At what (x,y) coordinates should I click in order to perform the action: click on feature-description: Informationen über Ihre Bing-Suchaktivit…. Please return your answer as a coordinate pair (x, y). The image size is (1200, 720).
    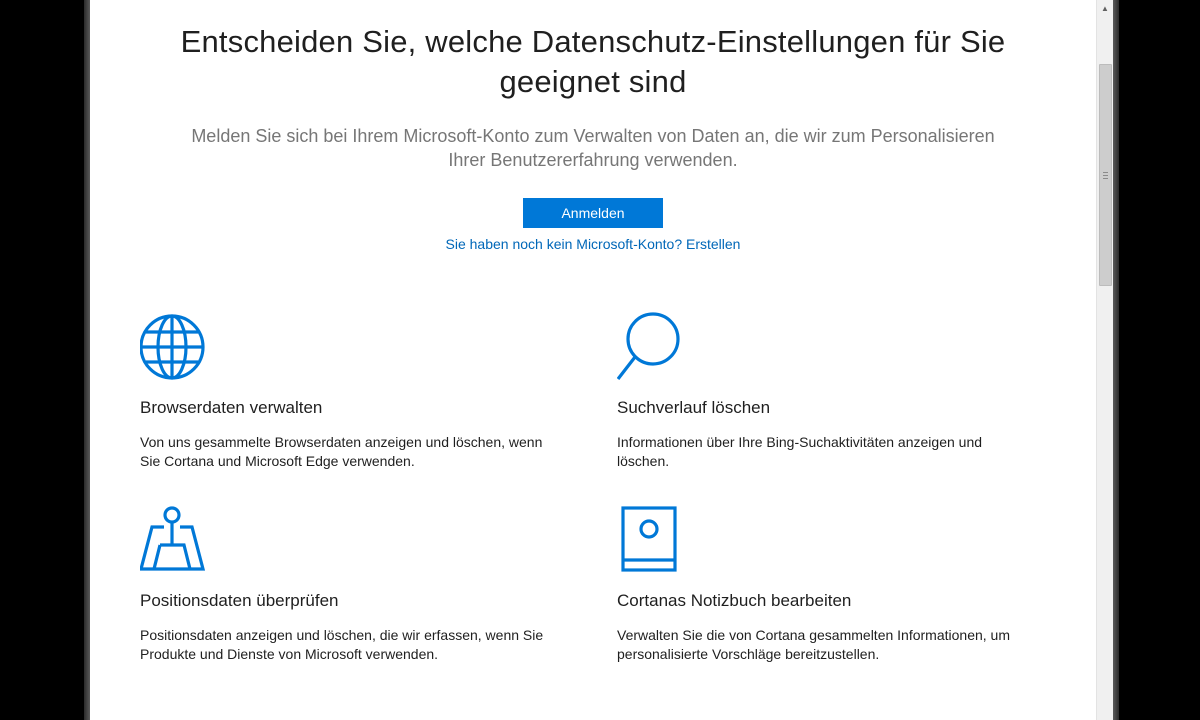
    Looking at the image, I should click on (837, 452).